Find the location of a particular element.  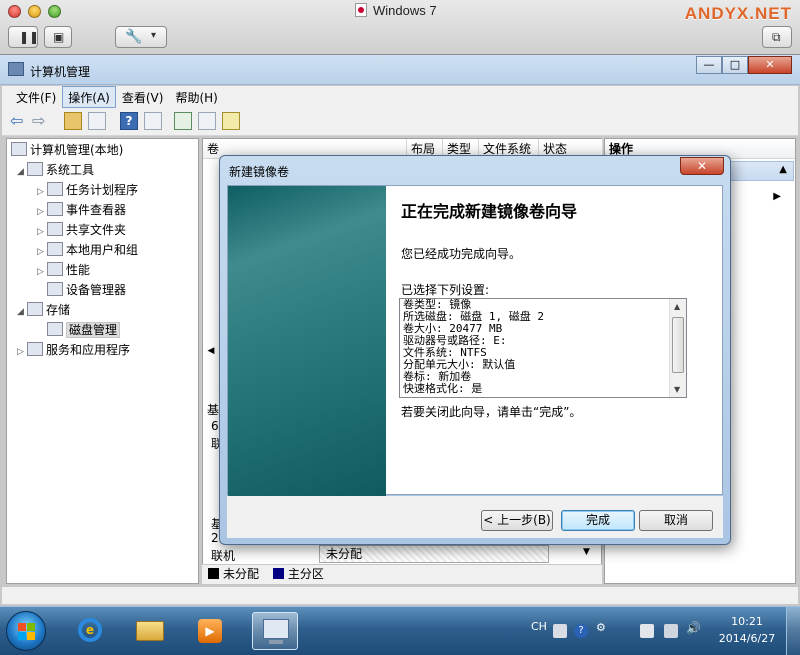

event-icon is located at coordinates (55, 209).